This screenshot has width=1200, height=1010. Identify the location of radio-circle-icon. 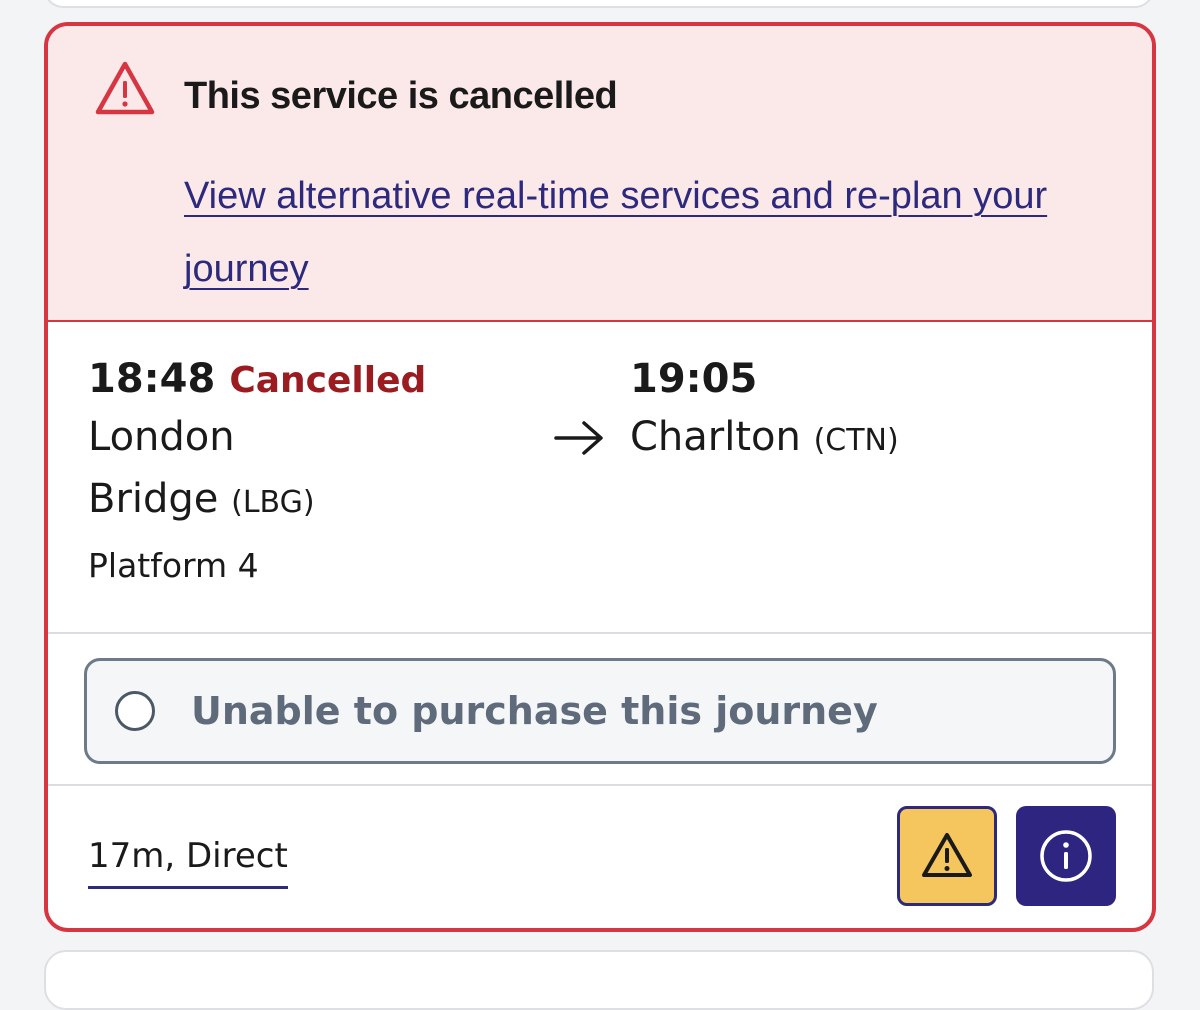
(135, 711).